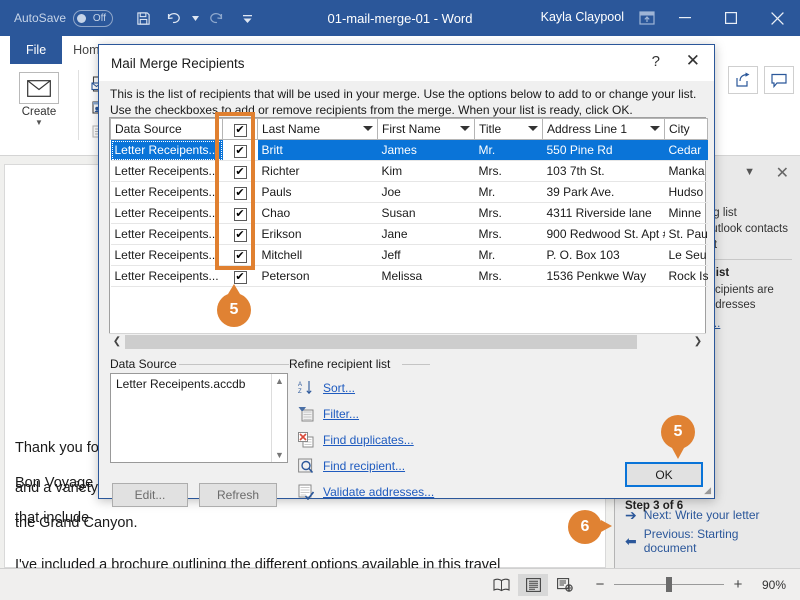  Describe the element at coordinates (247, 18) in the screenshot. I see `customize-quick-access-toolbar-icon` at that location.